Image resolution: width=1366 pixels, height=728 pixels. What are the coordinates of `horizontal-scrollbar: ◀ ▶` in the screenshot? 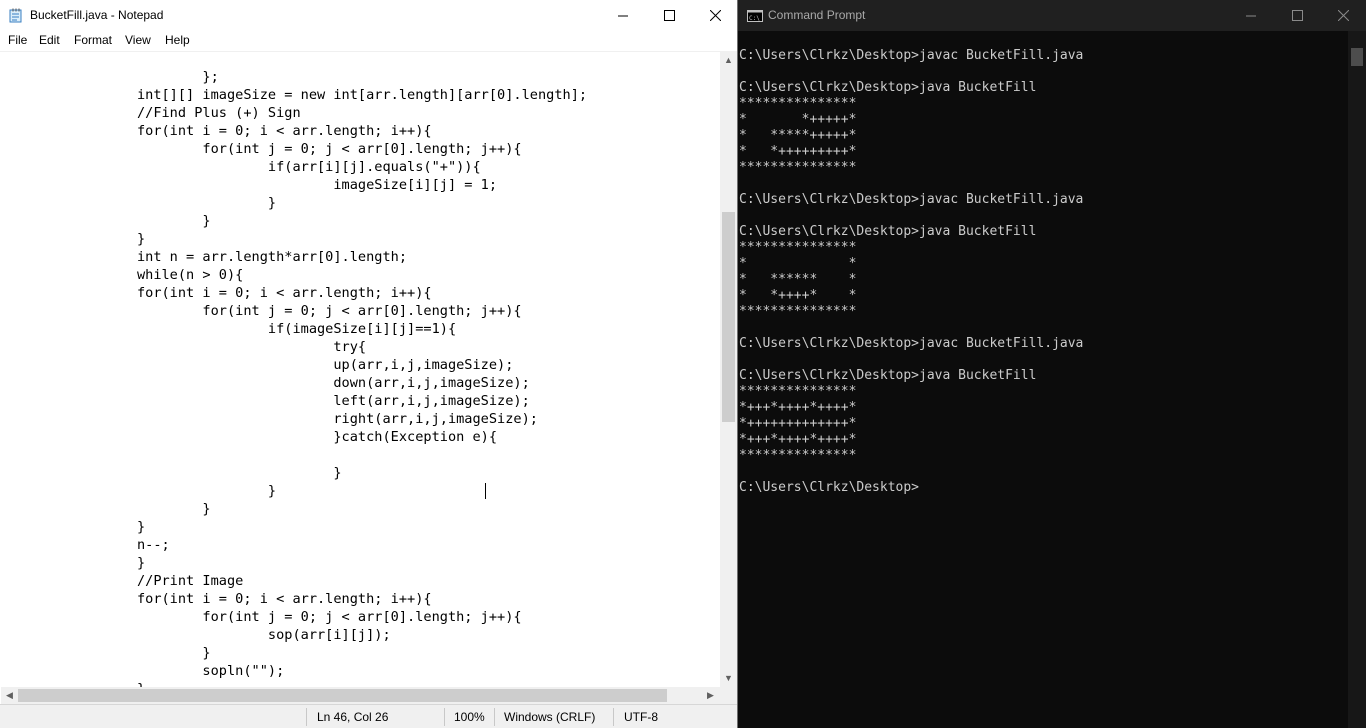 It's located at (360, 695).